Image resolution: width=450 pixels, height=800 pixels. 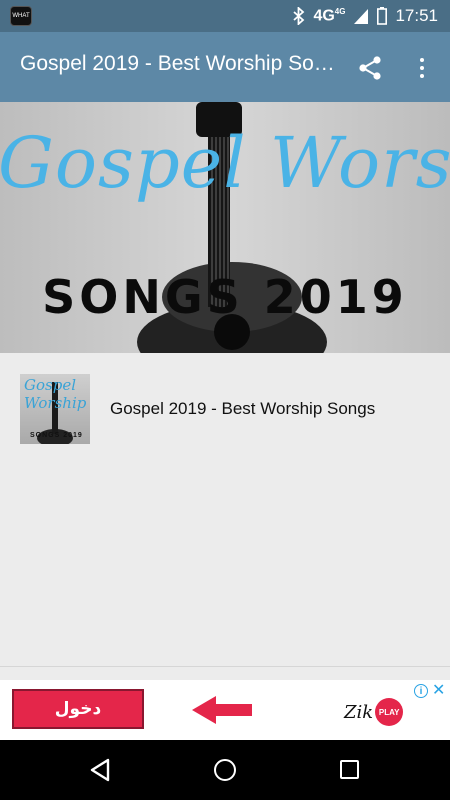 What do you see at coordinates (222, 710) in the screenshot?
I see `arrow-left-icon` at bounding box center [222, 710].